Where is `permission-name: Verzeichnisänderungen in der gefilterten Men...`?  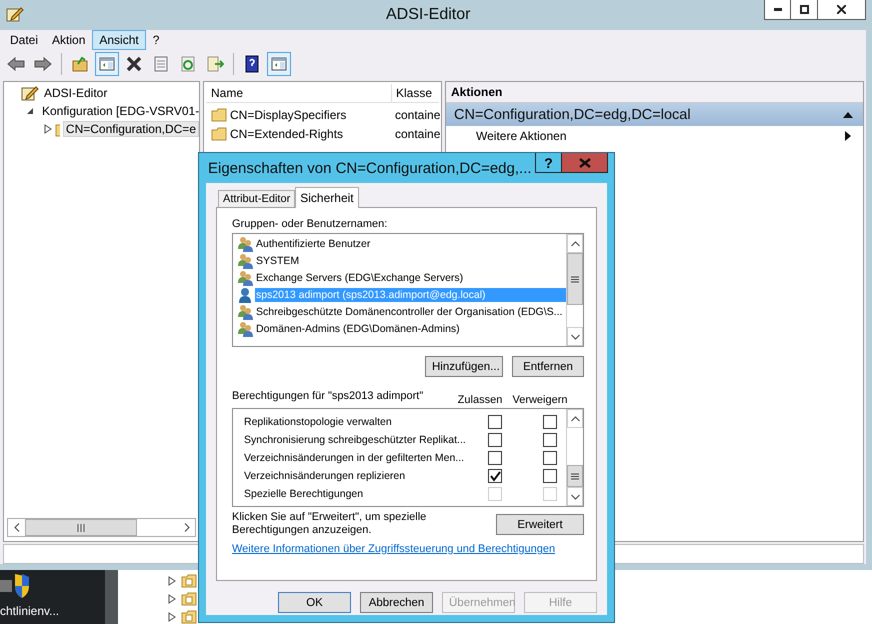 permission-name: Verzeichnisänderungen in der gefilterten Men... is located at coordinates (355, 458).